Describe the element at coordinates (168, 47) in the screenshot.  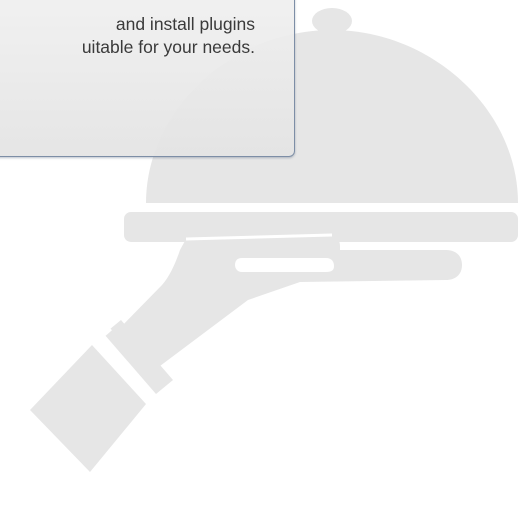
I see `tooltip-line-2: uitable for your needs.` at that location.